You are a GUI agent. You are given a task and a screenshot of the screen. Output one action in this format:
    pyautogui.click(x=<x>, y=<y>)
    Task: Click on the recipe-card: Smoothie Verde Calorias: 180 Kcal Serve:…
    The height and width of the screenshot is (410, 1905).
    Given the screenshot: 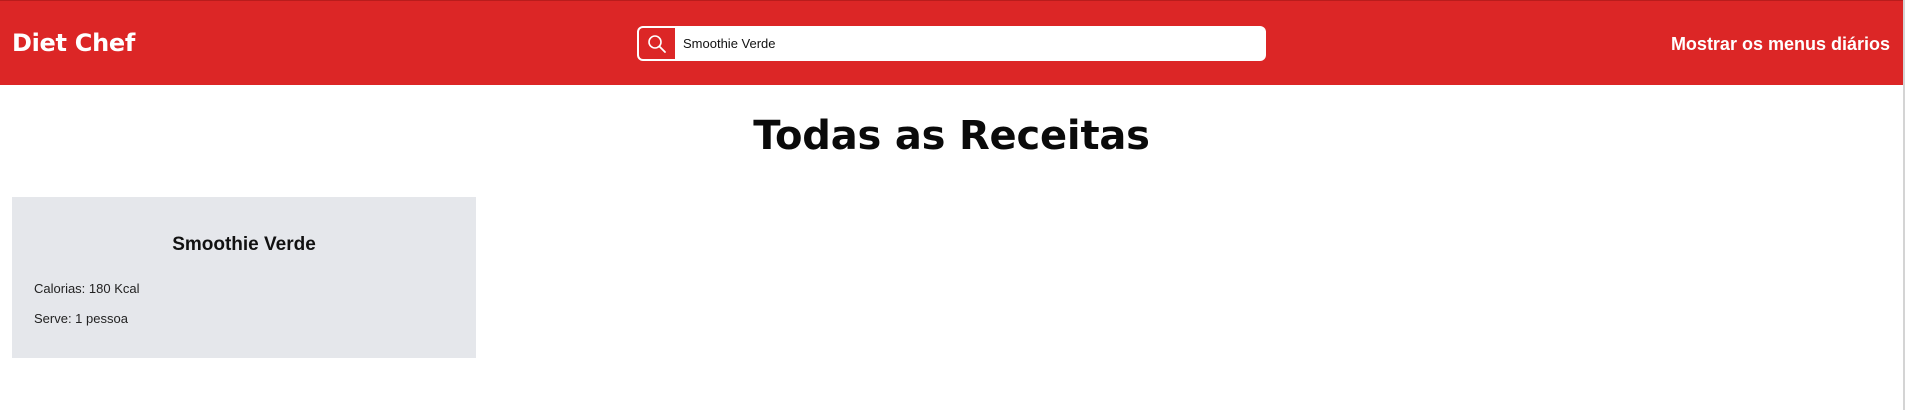 What is the action you would take?
    pyautogui.click(x=244, y=277)
    